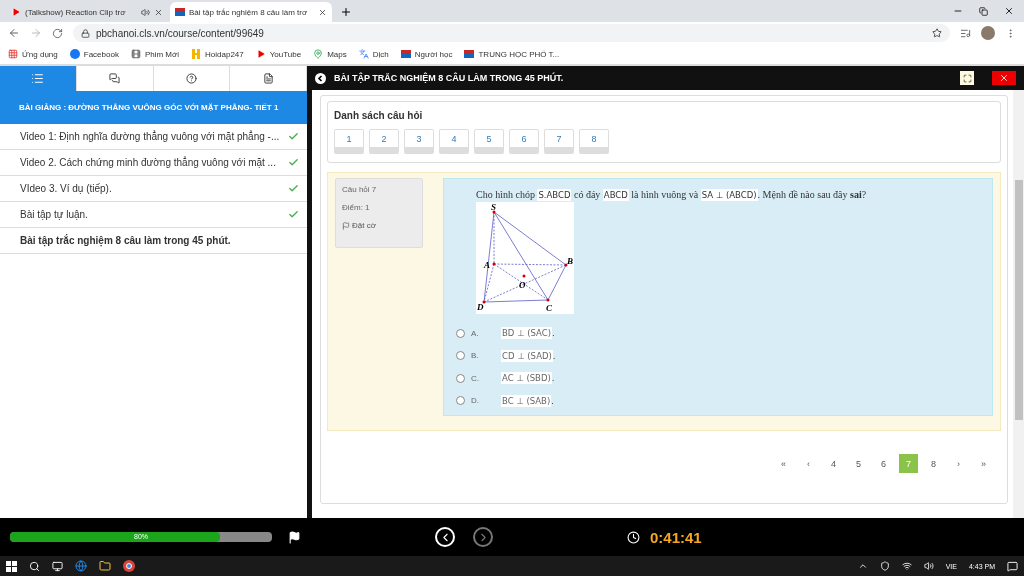 This screenshot has width=1024, height=576. I want to click on bookmark: Hoidap247, so click(217, 54).